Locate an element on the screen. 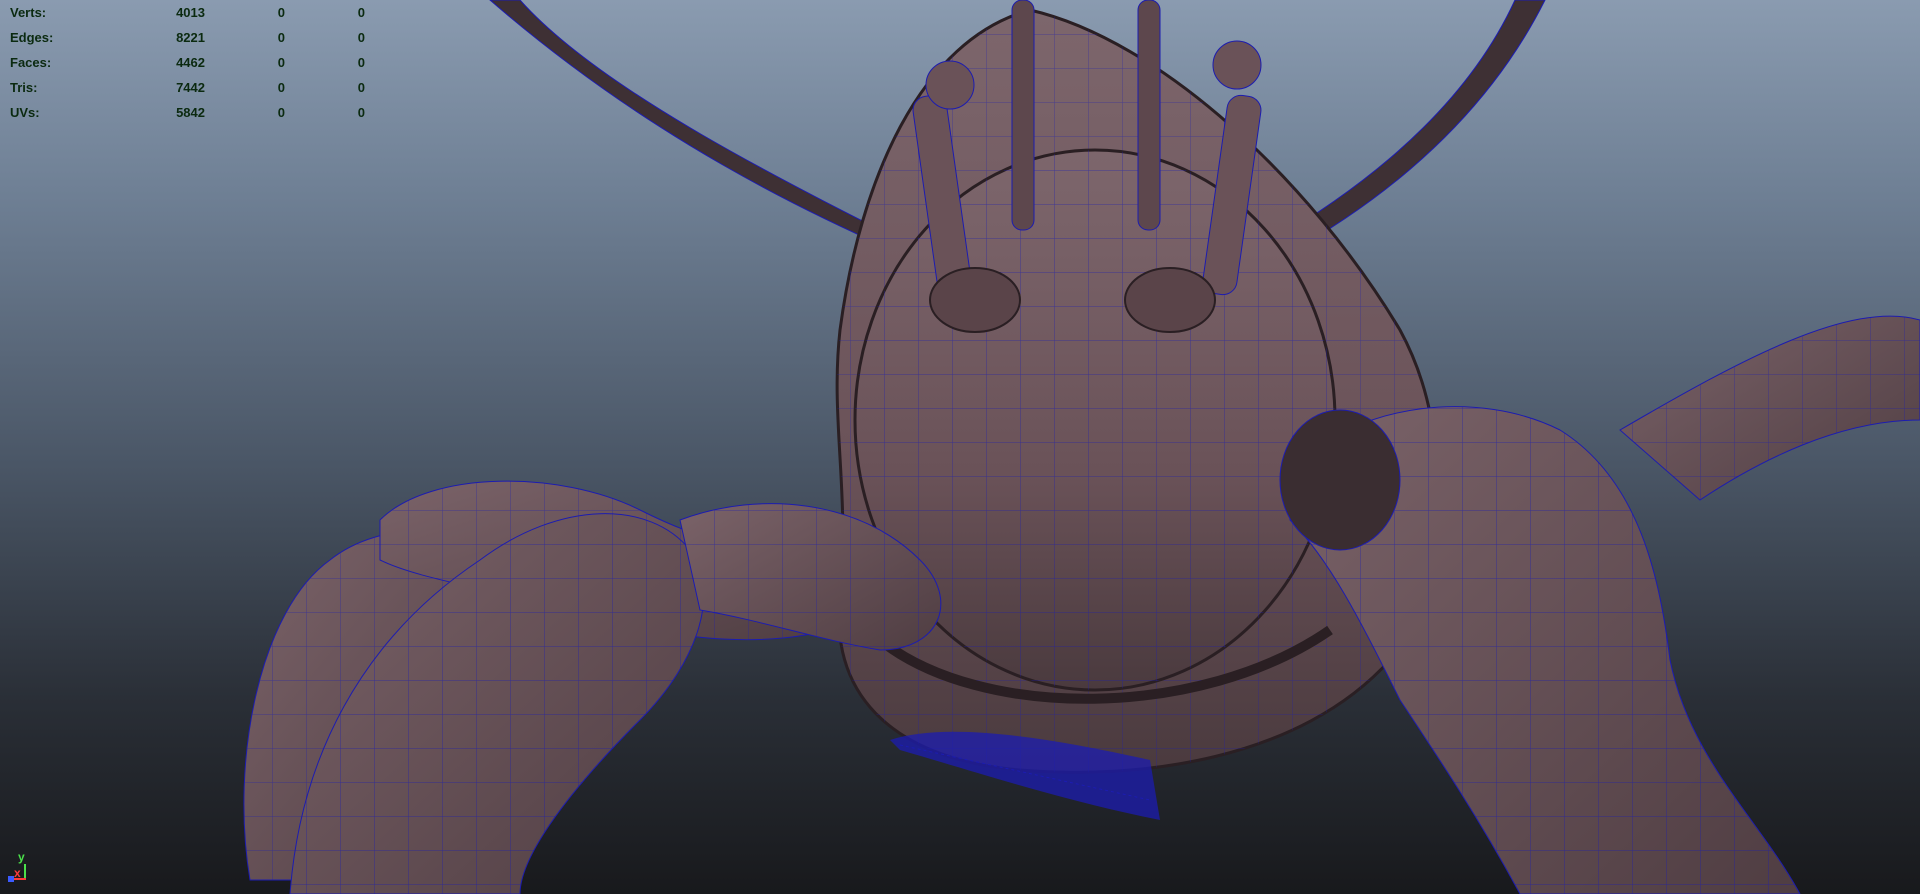 The width and height of the screenshot is (1920, 894). hud-total: 4462 is located at coordinates (190, 62).